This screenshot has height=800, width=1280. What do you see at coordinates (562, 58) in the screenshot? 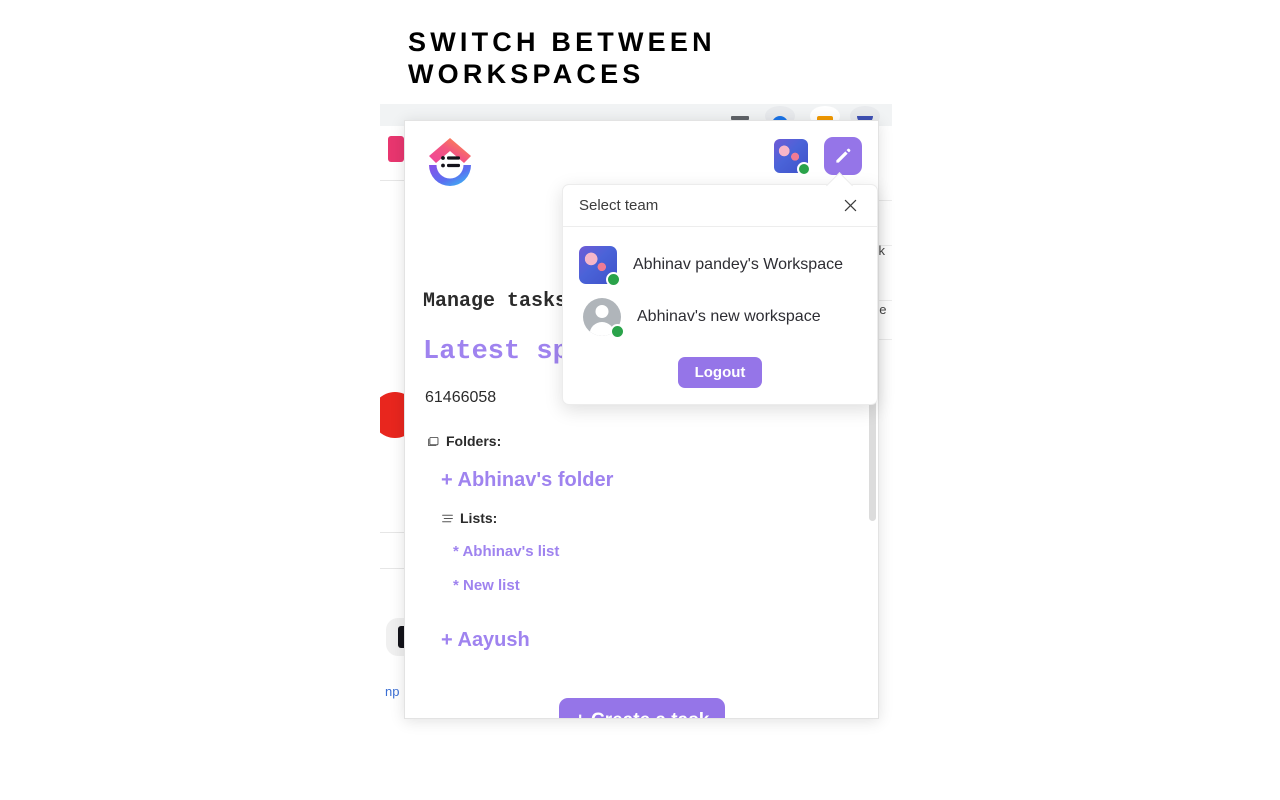
I see `page-title: Switch between workspaces` at bounding box center [562, 58].